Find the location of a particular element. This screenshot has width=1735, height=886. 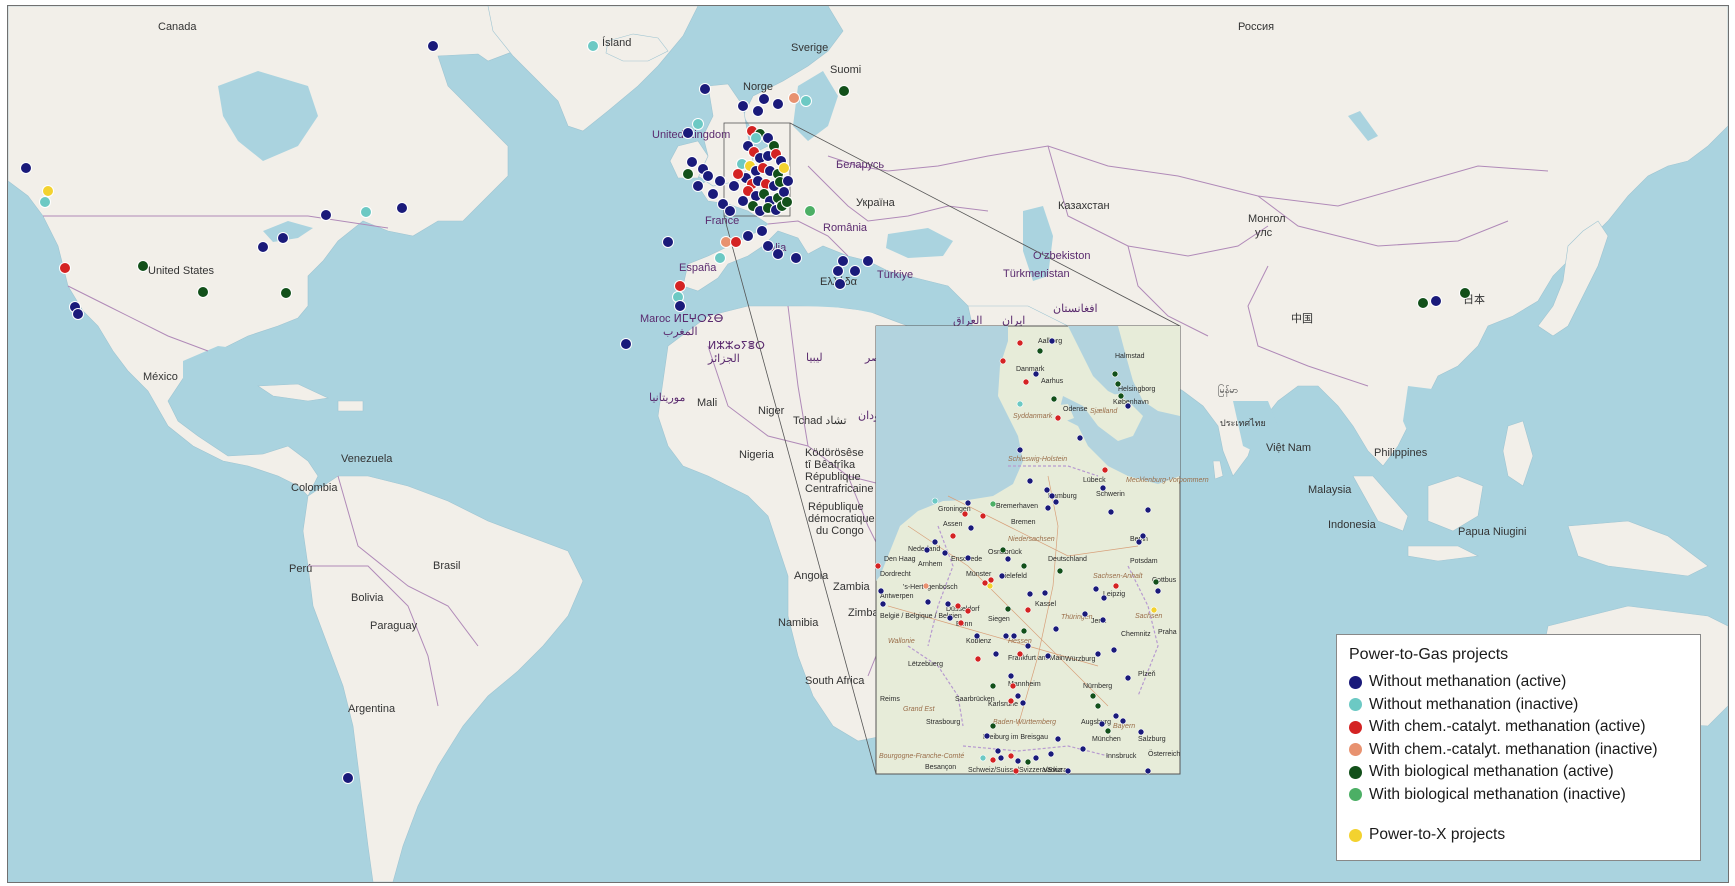

inset-marker-ptx is located at coordinates (990, 586).